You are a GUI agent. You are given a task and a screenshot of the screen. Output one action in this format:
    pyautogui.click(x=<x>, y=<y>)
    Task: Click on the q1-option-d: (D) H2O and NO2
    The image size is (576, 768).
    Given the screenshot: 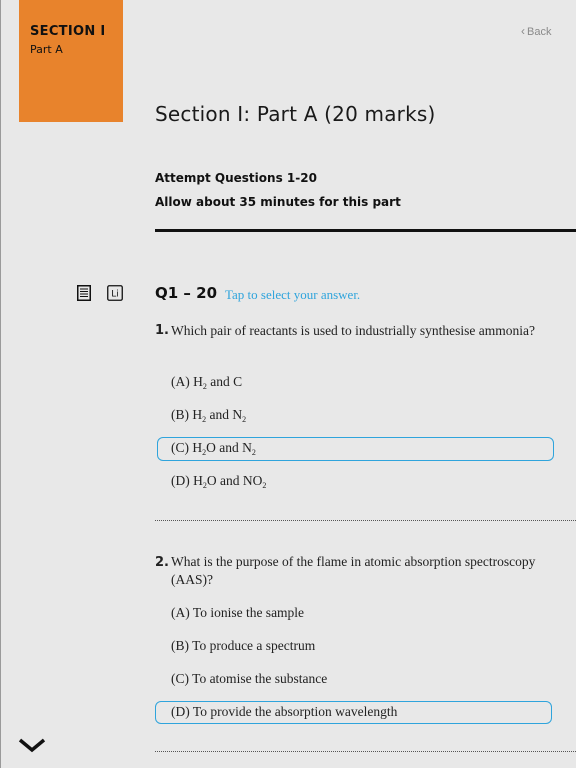 What is the action you would take?
    pyautogui.click(x=218, y=481)
    